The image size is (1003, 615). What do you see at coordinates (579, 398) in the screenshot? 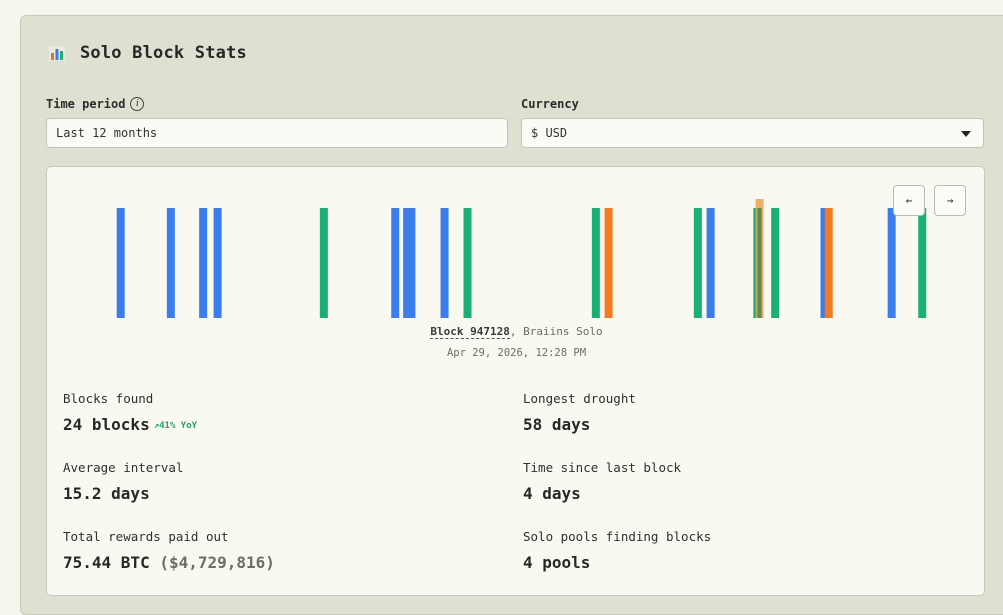
I see `stat-label: Longest drought` at bounding box center [579, 398].